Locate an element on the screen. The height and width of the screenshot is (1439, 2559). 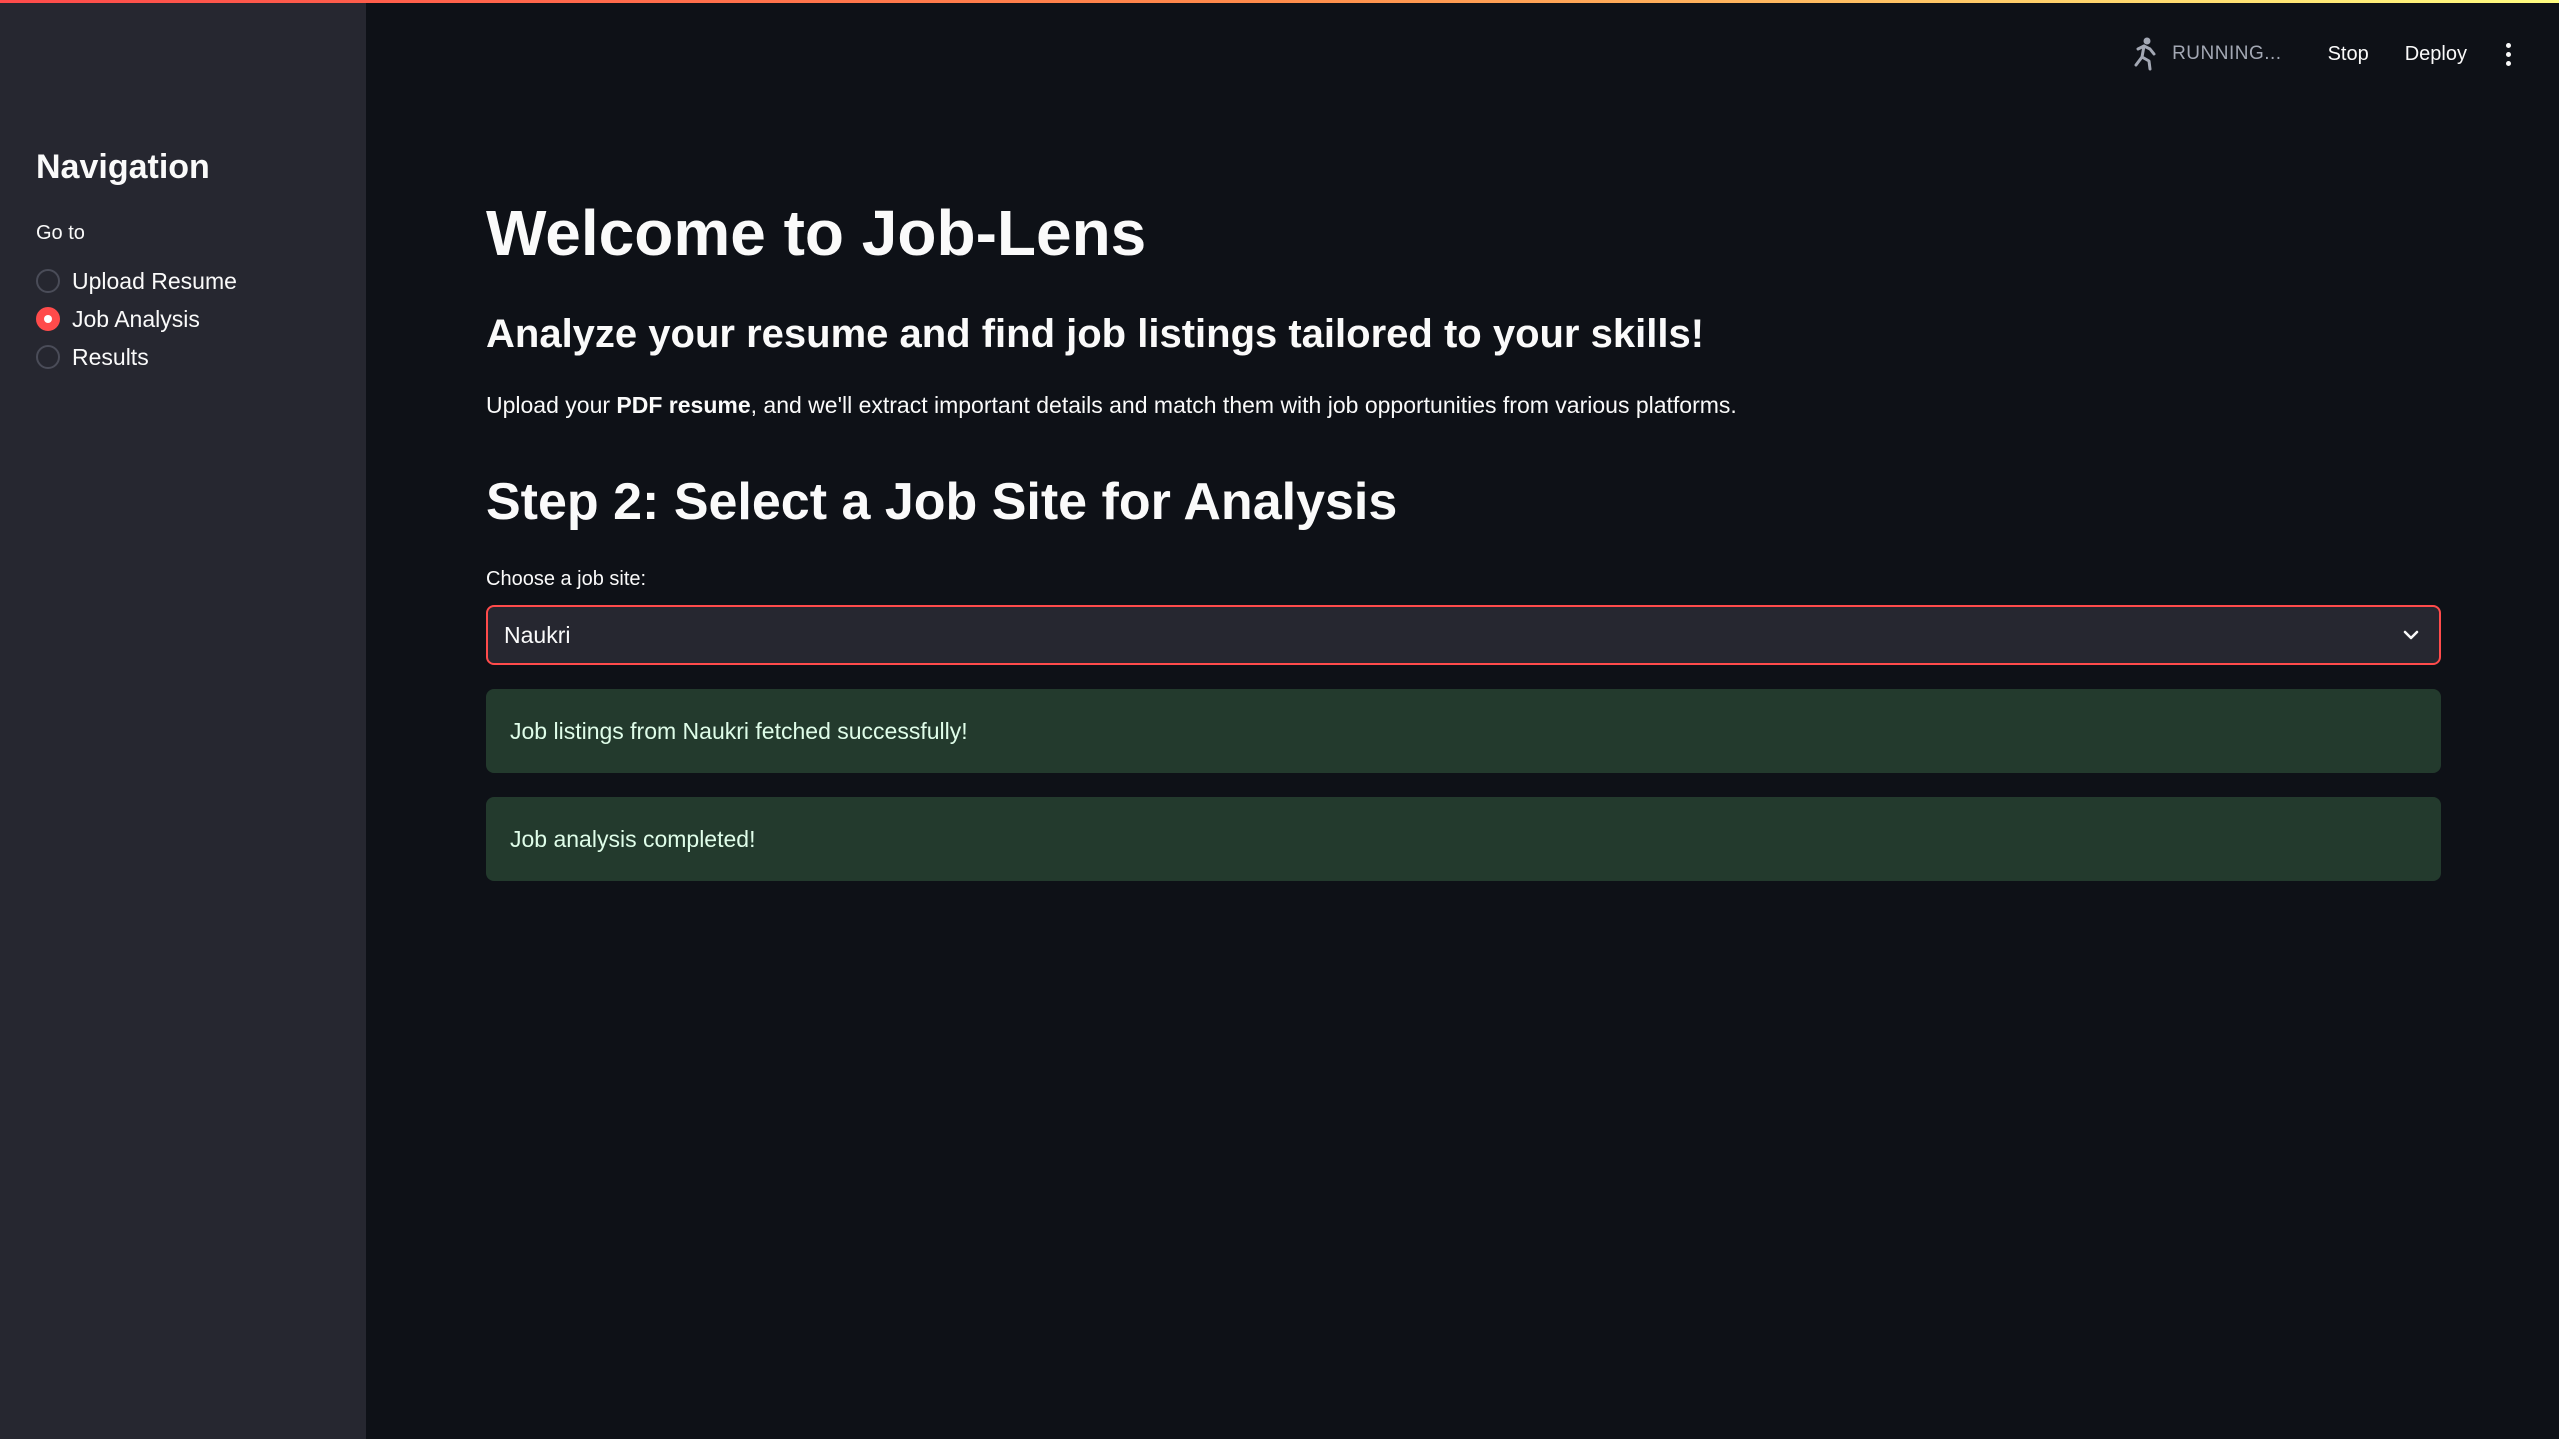
running-man-icon is located at coordinates (2145, 54).